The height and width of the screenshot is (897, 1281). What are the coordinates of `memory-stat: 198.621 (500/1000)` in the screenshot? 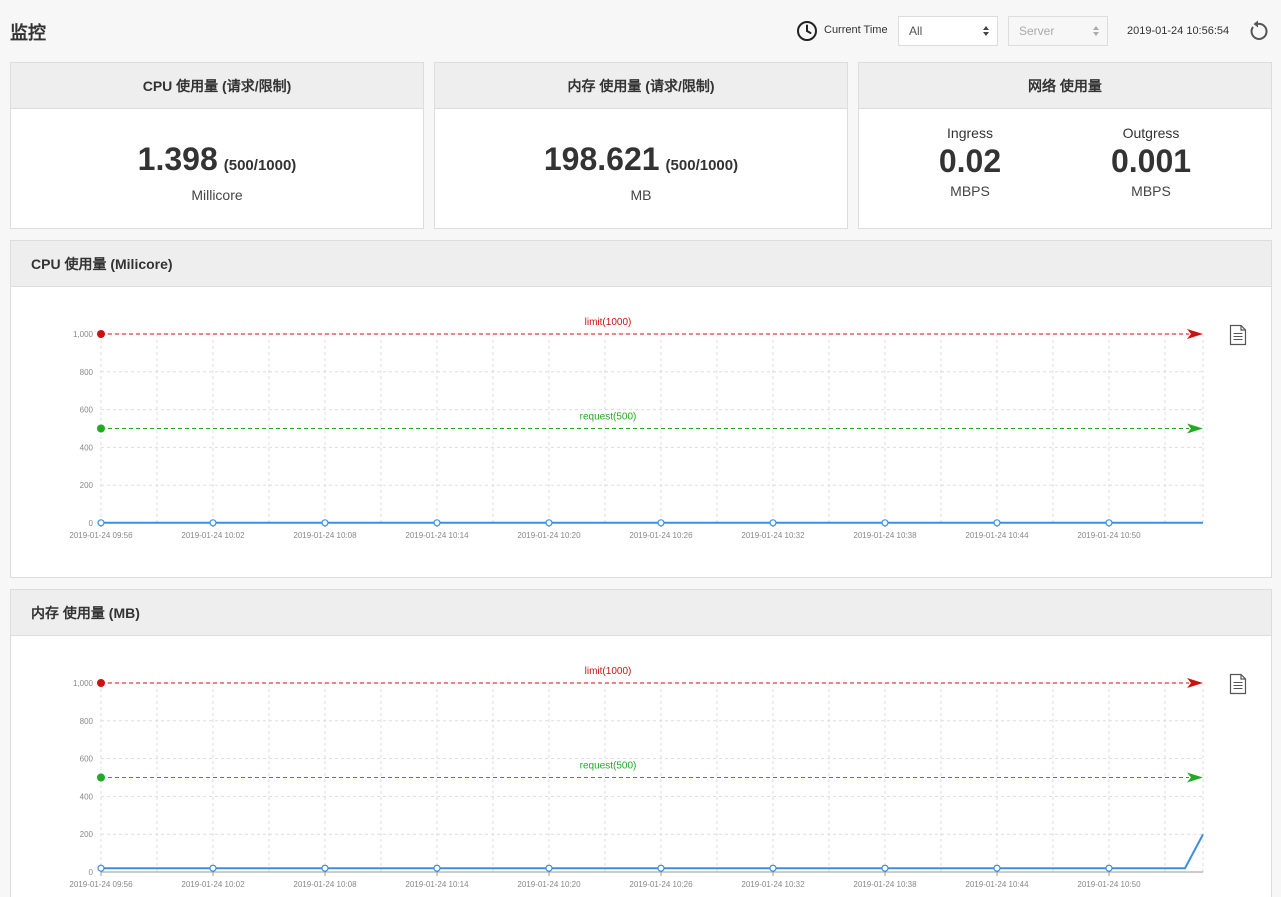 It's located at (641, 159).